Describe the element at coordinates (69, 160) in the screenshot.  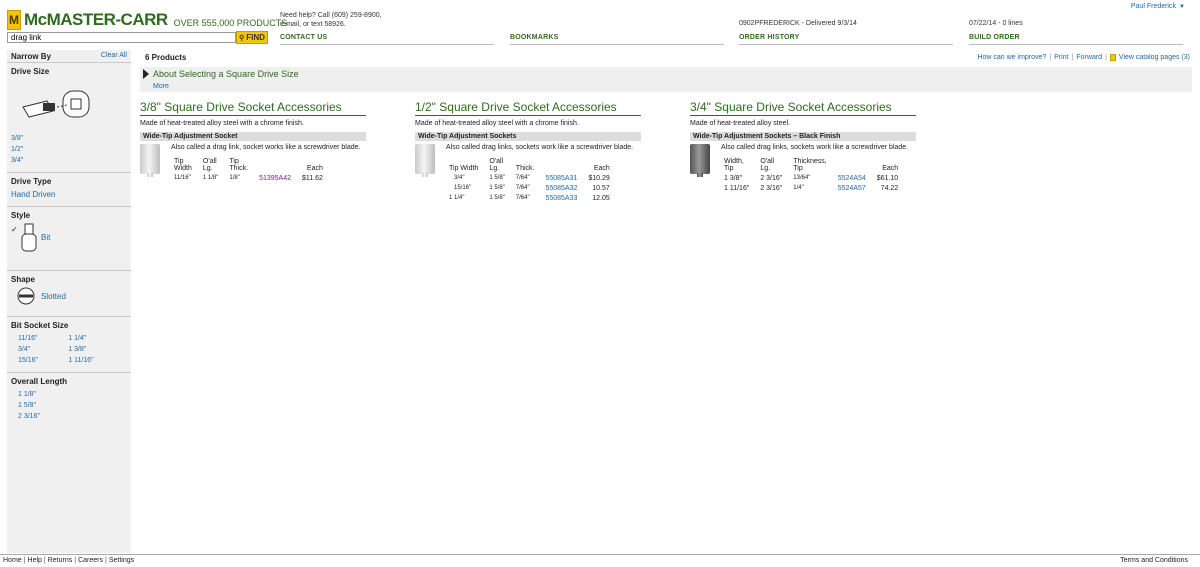
I see `filter-option-3-4: 3/4"` at that location.